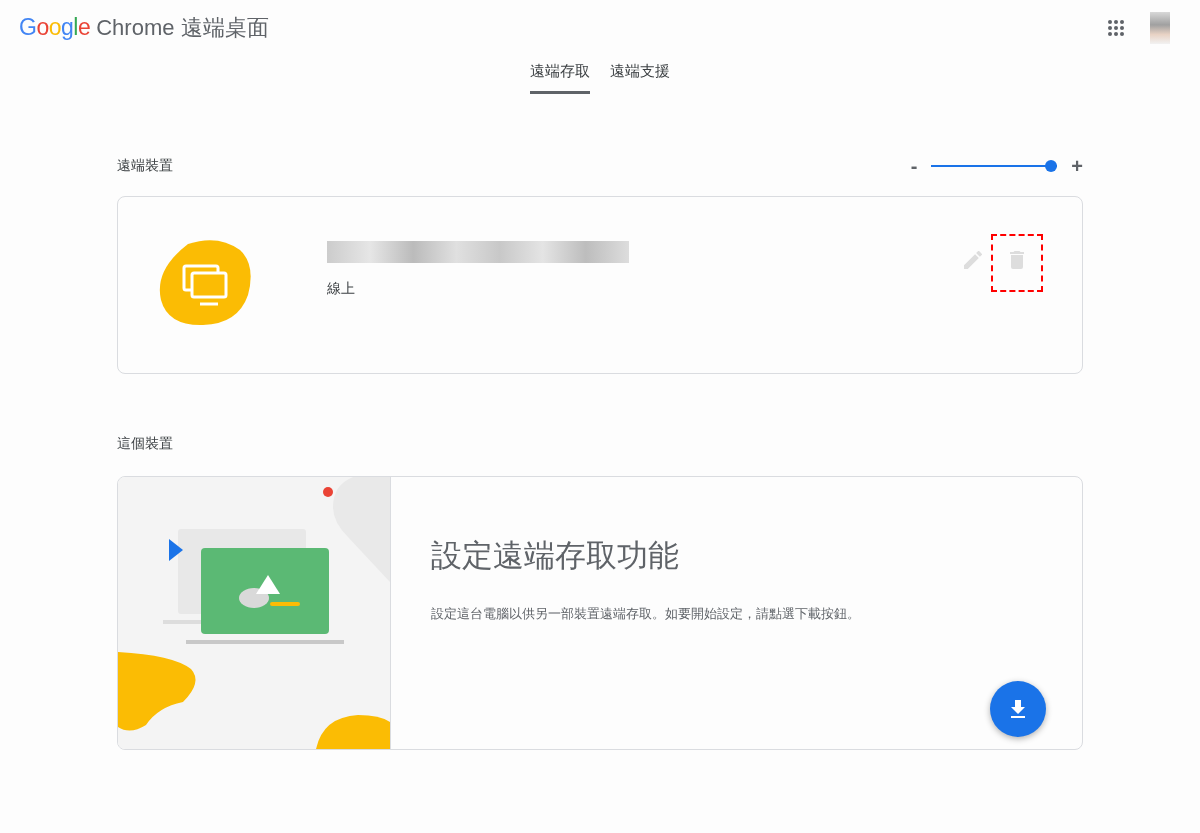 The width and height of the screenshot is (1200, 833). Describe the element at coordinates (645, 614) in the screenshot. I see `setup-description: 設定這台電腦以供另一部裝置遠端存取。如要開始設定，請點選下載按鈕。` at that location.